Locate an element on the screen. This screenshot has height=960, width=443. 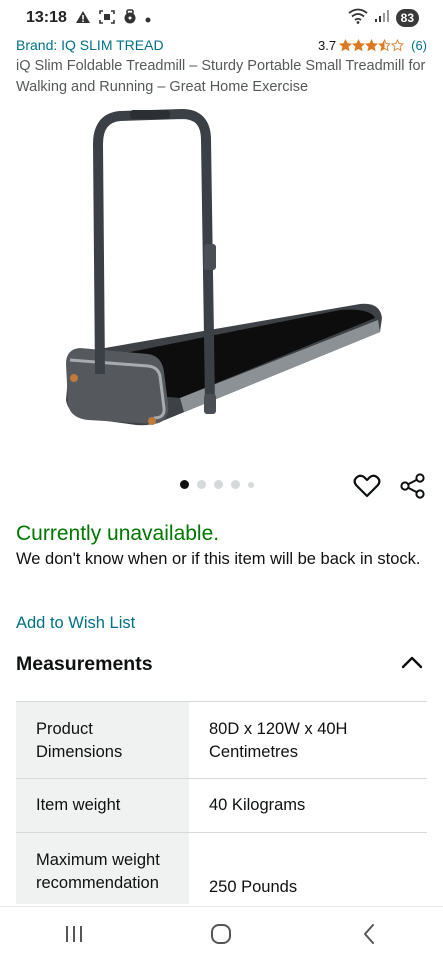
spec-value: 250 Pounds is located at coordinates (253, 887).